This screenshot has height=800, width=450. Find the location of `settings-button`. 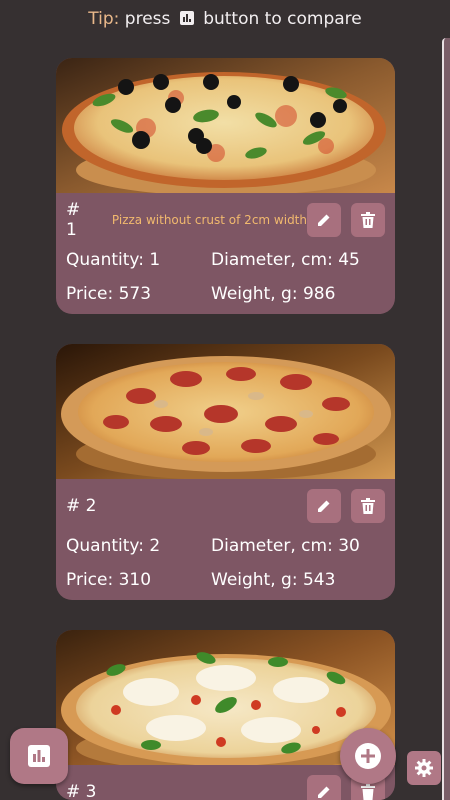

settings-button is located at coordinates (424, 768).